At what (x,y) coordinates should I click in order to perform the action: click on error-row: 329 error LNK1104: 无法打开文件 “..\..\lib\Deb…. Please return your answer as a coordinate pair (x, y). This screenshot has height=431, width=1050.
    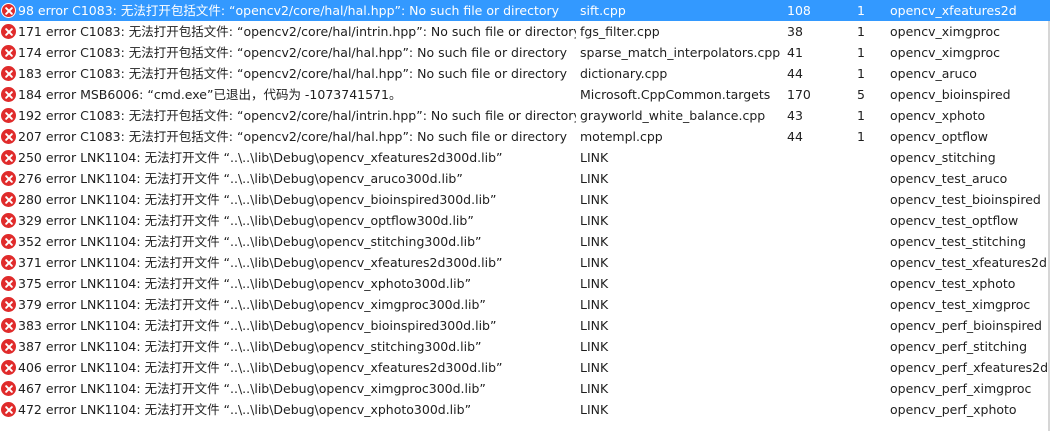
    Looking at the image, I should click on (525, 220).